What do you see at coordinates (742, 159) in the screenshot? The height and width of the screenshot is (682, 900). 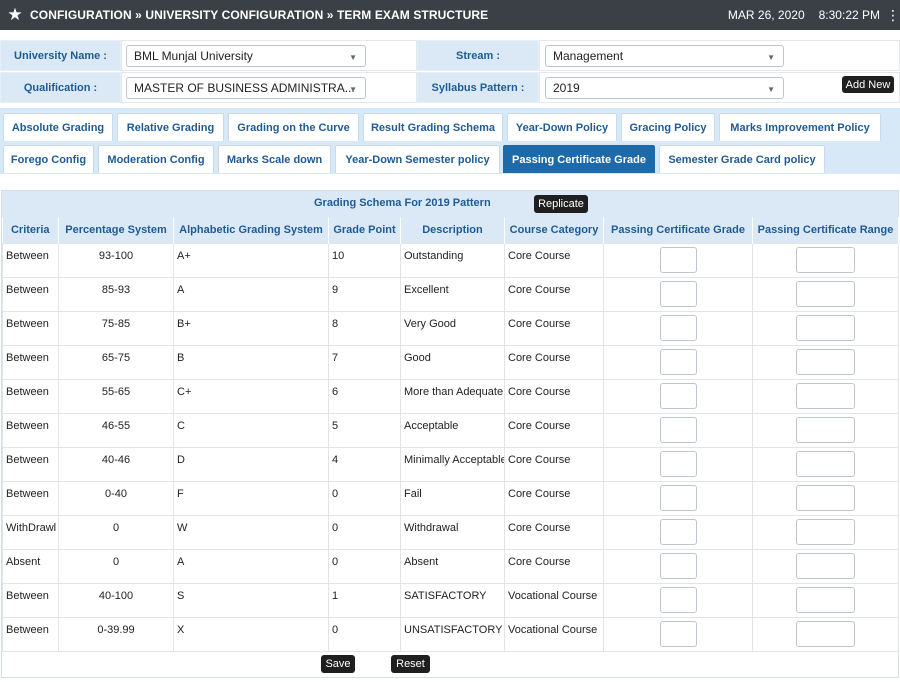 I see `tab-semester-grade-card-policy: Semester Grade Card policy` at bounding box center [742, 159].